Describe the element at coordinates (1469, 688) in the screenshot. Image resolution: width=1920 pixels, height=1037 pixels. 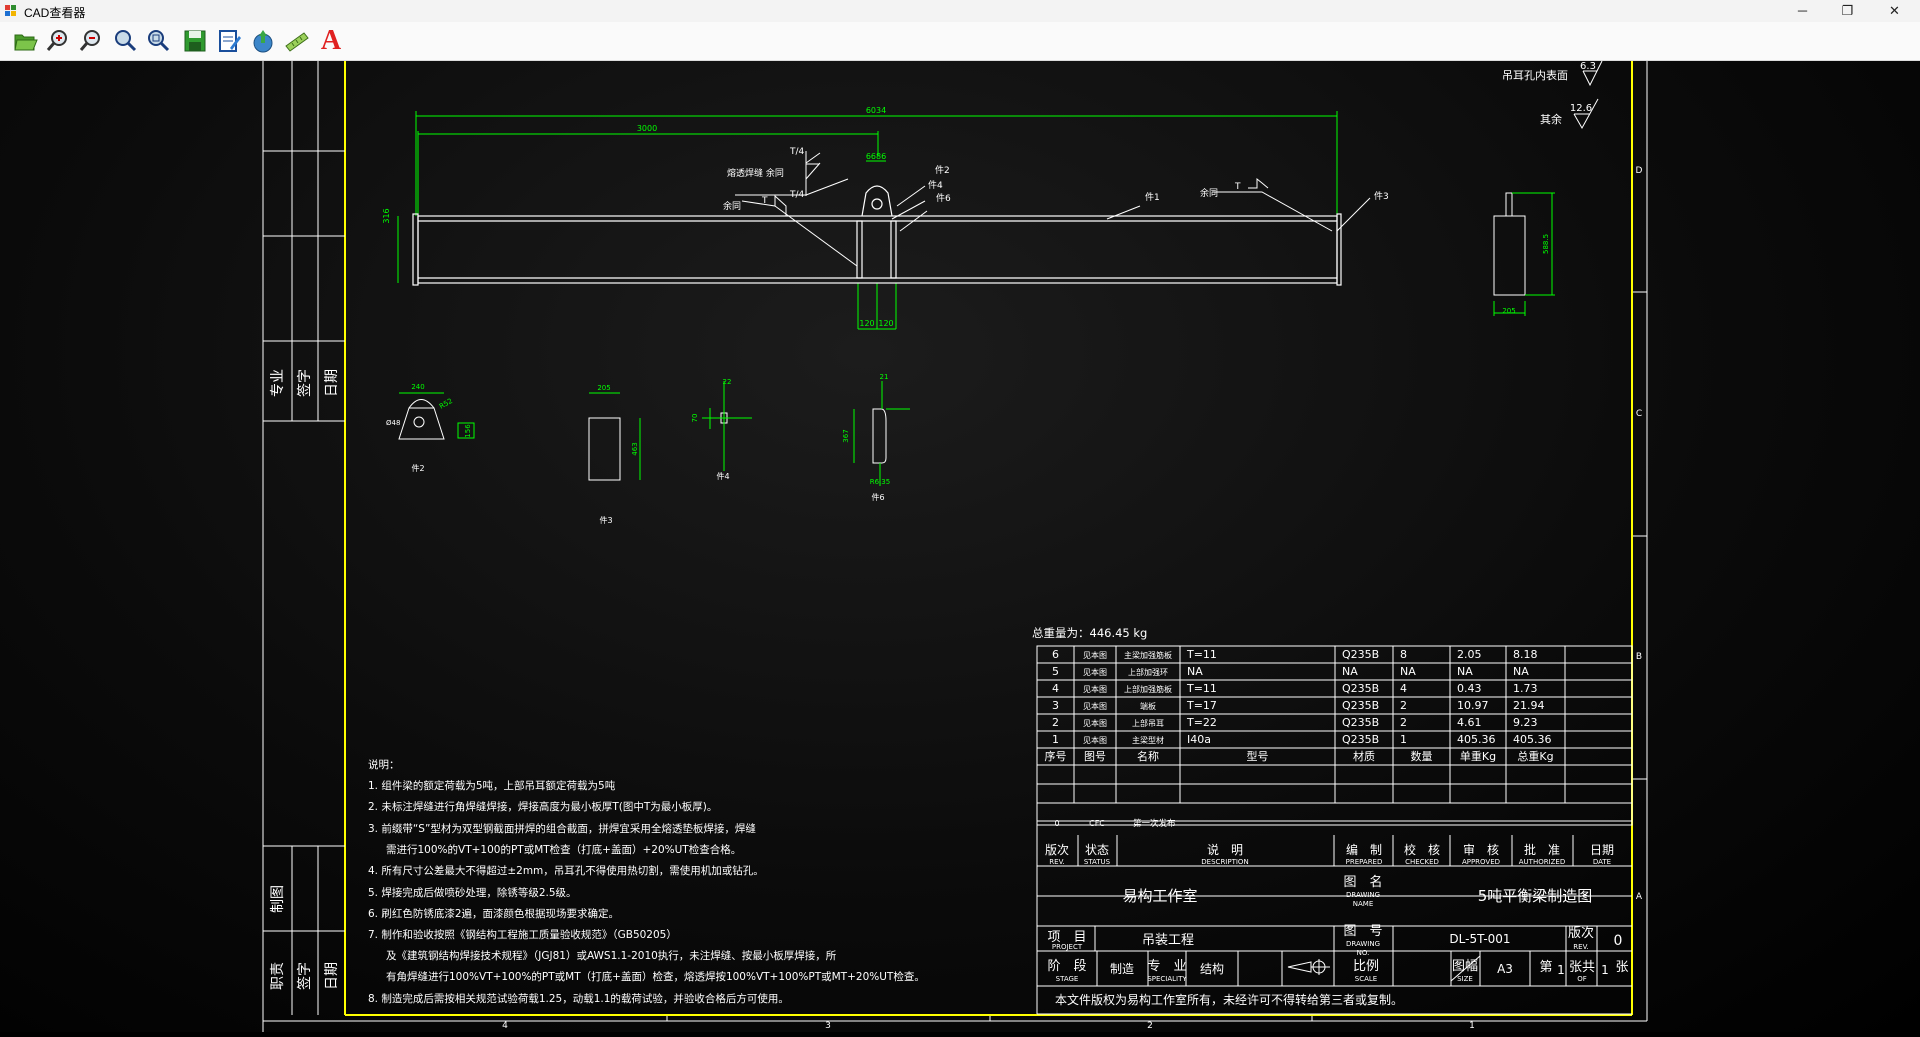
I see `bom-cell: 0.43` at that location.